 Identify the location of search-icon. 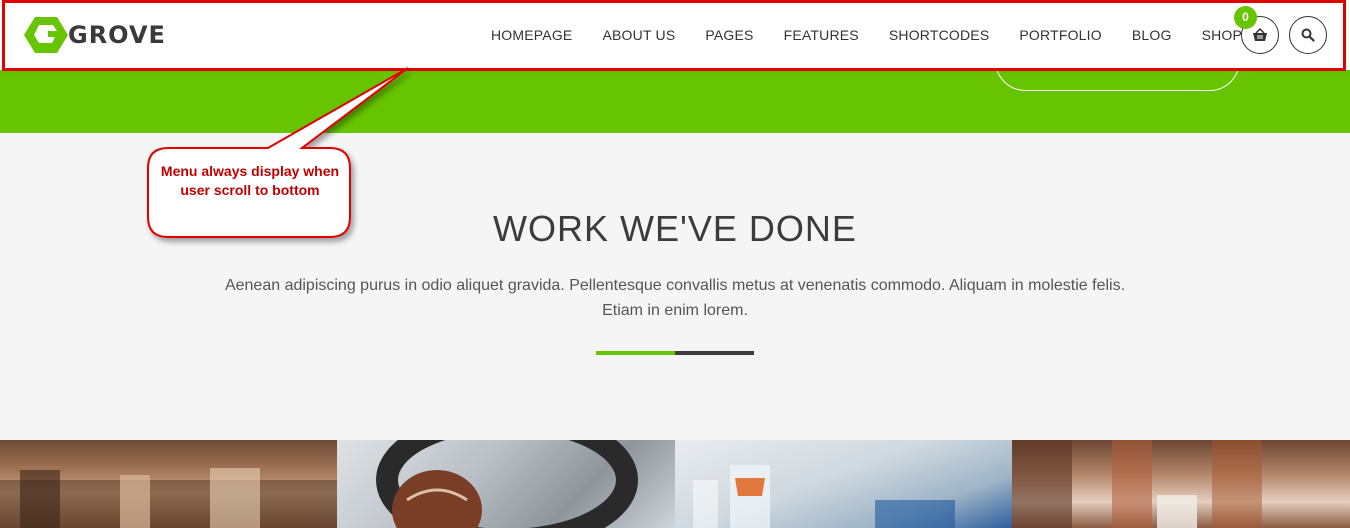
(1308, 35).